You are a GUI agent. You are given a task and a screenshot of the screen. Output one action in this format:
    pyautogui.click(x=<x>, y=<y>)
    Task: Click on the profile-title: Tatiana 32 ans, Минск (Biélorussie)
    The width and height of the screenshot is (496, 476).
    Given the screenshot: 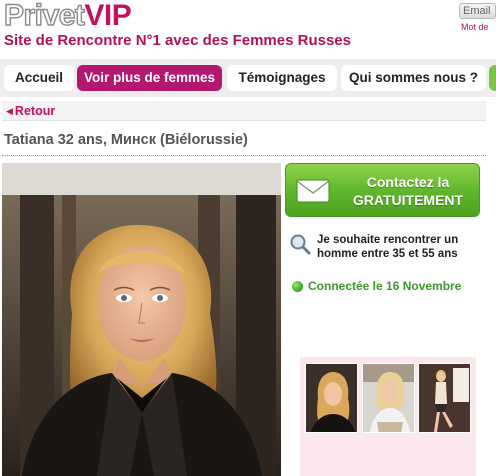 What is the action you would take?
    pyautogui.click(x=126, y=140)
    